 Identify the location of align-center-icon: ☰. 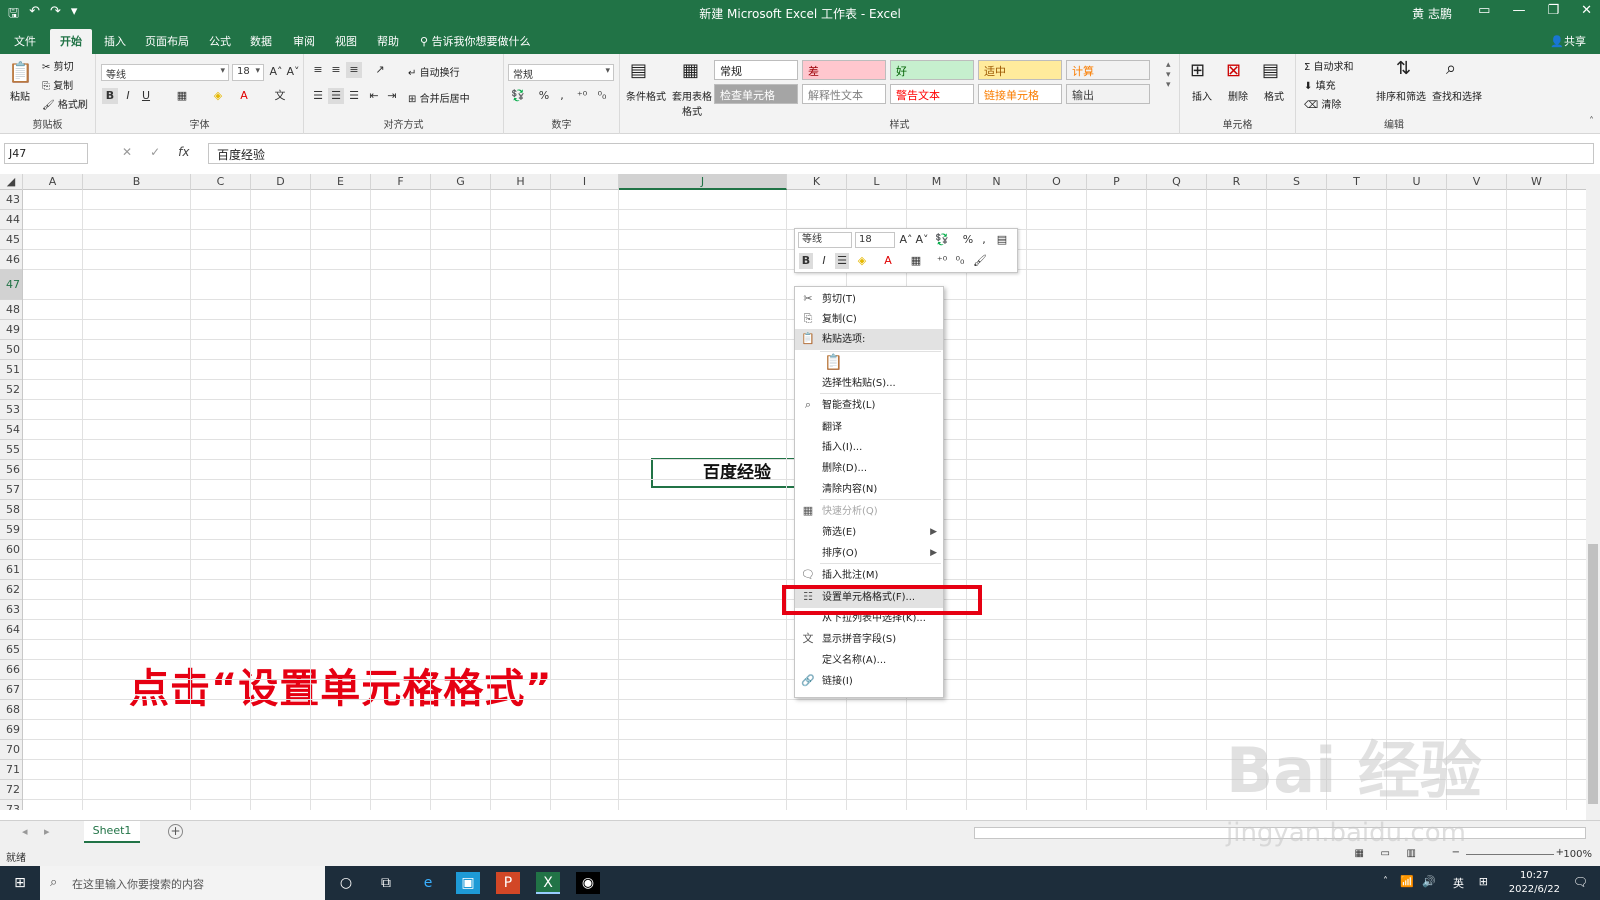
(336, 96).